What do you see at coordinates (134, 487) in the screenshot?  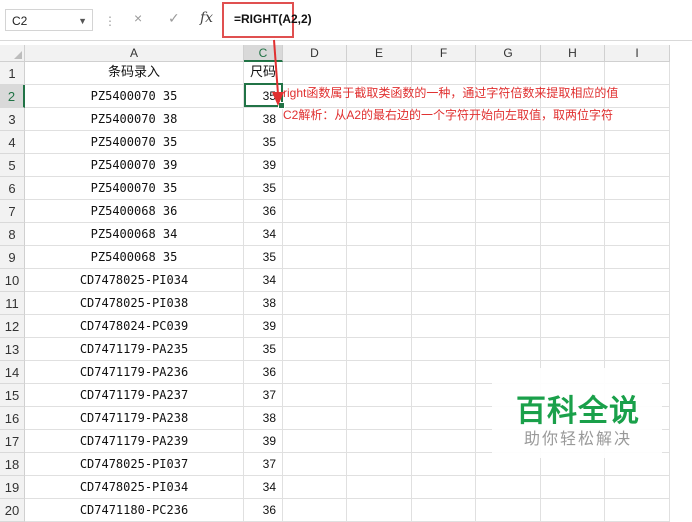 I see `cell-a19: CD7478025-PI034` at bounding box center [134, 487].